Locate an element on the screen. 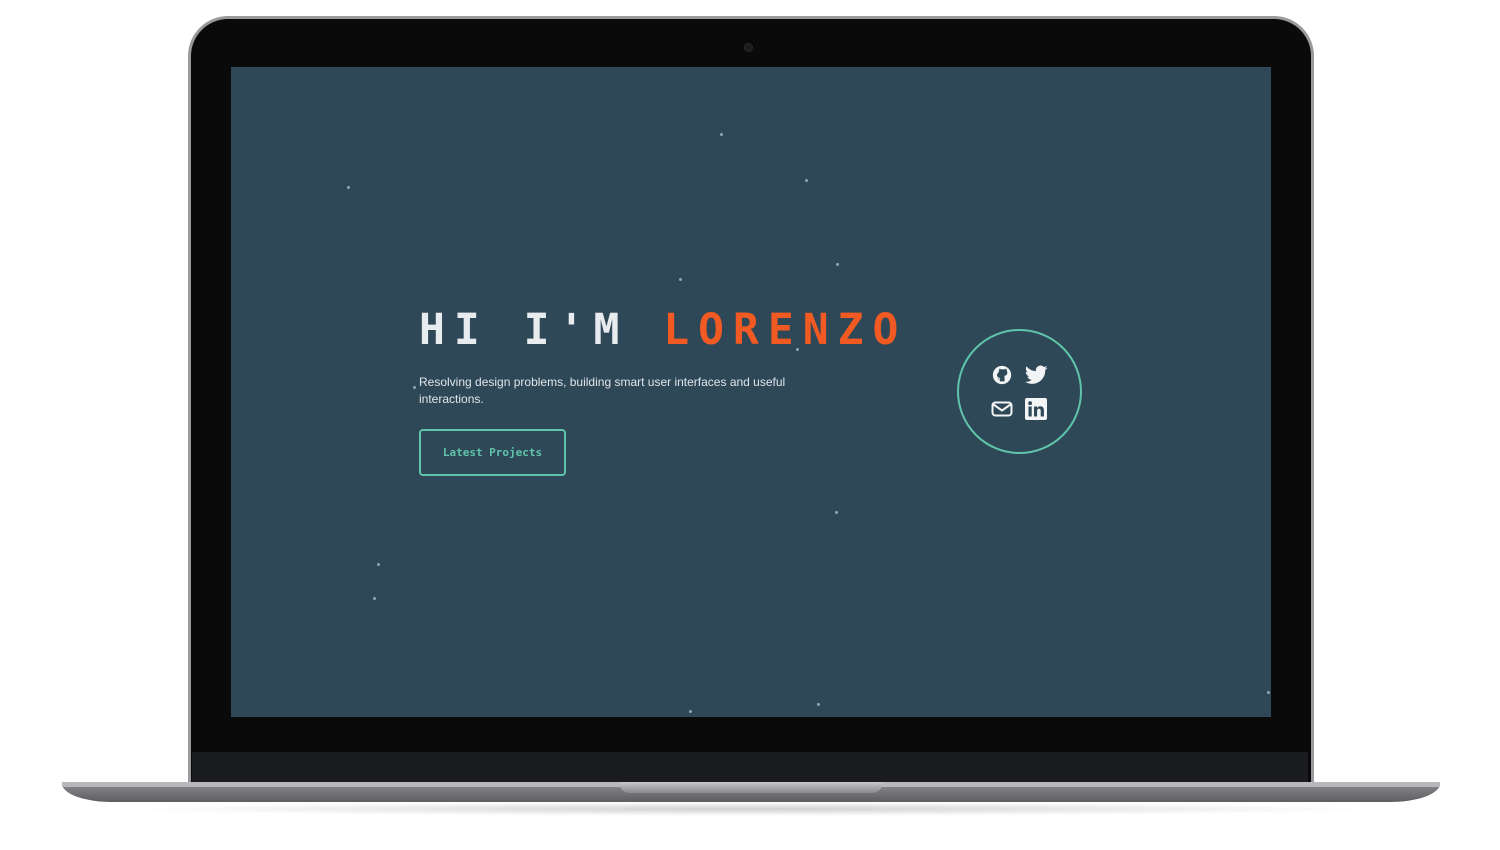  laptop-notch is located at coordinates (751, 787).